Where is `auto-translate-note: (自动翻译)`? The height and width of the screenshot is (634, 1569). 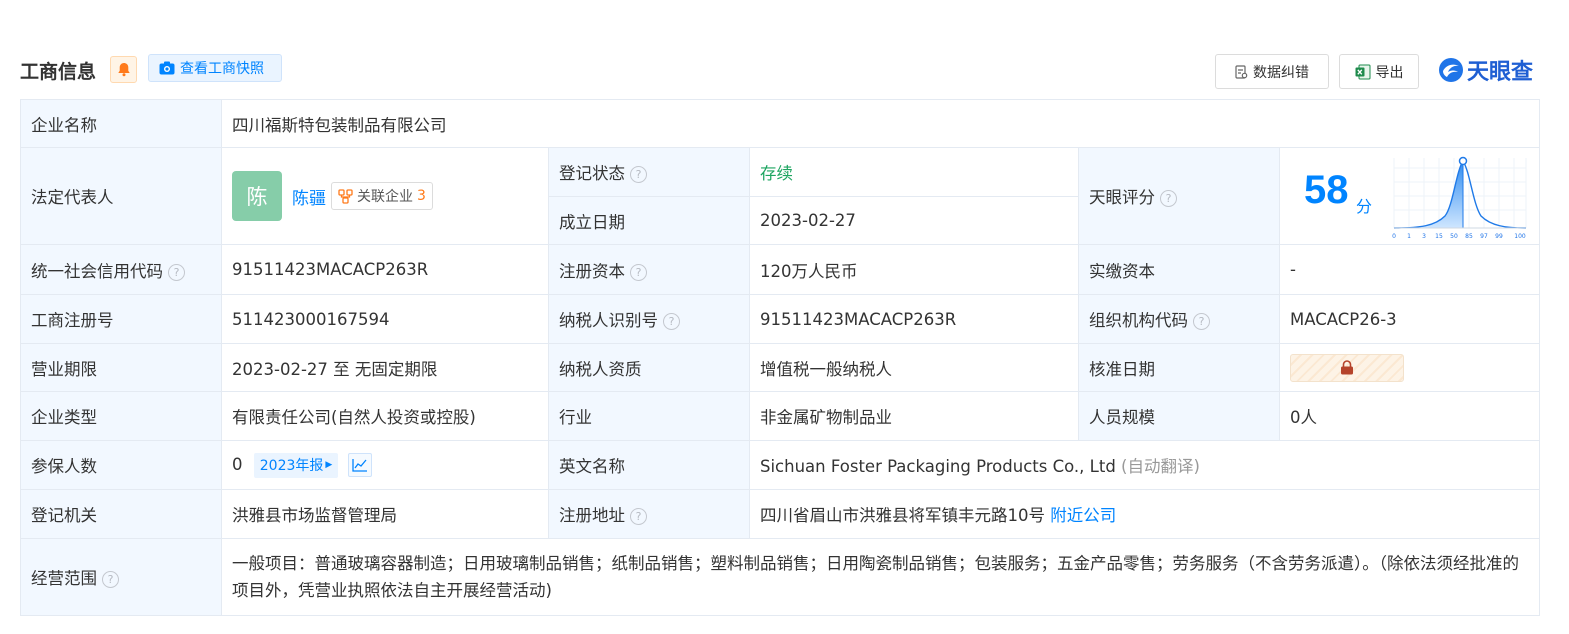
auto-translate-note: (自动翻译) is located at coordinates (1160, 466).